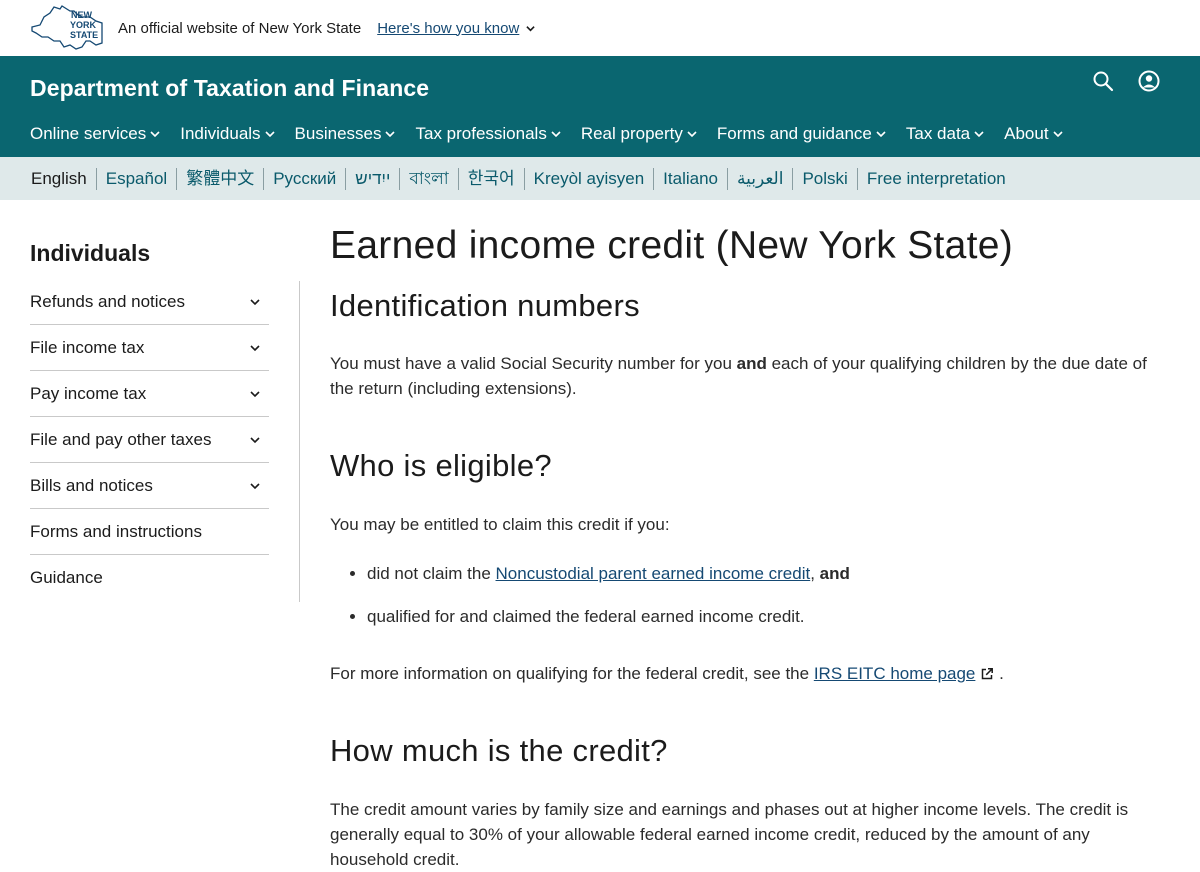 This screenshot has height=872, width=1200. What do you see at coordinates (88, 393) in the screenshot?
I see `sidebar-item-label: Pay income tax` at bounding box center [88, 393].